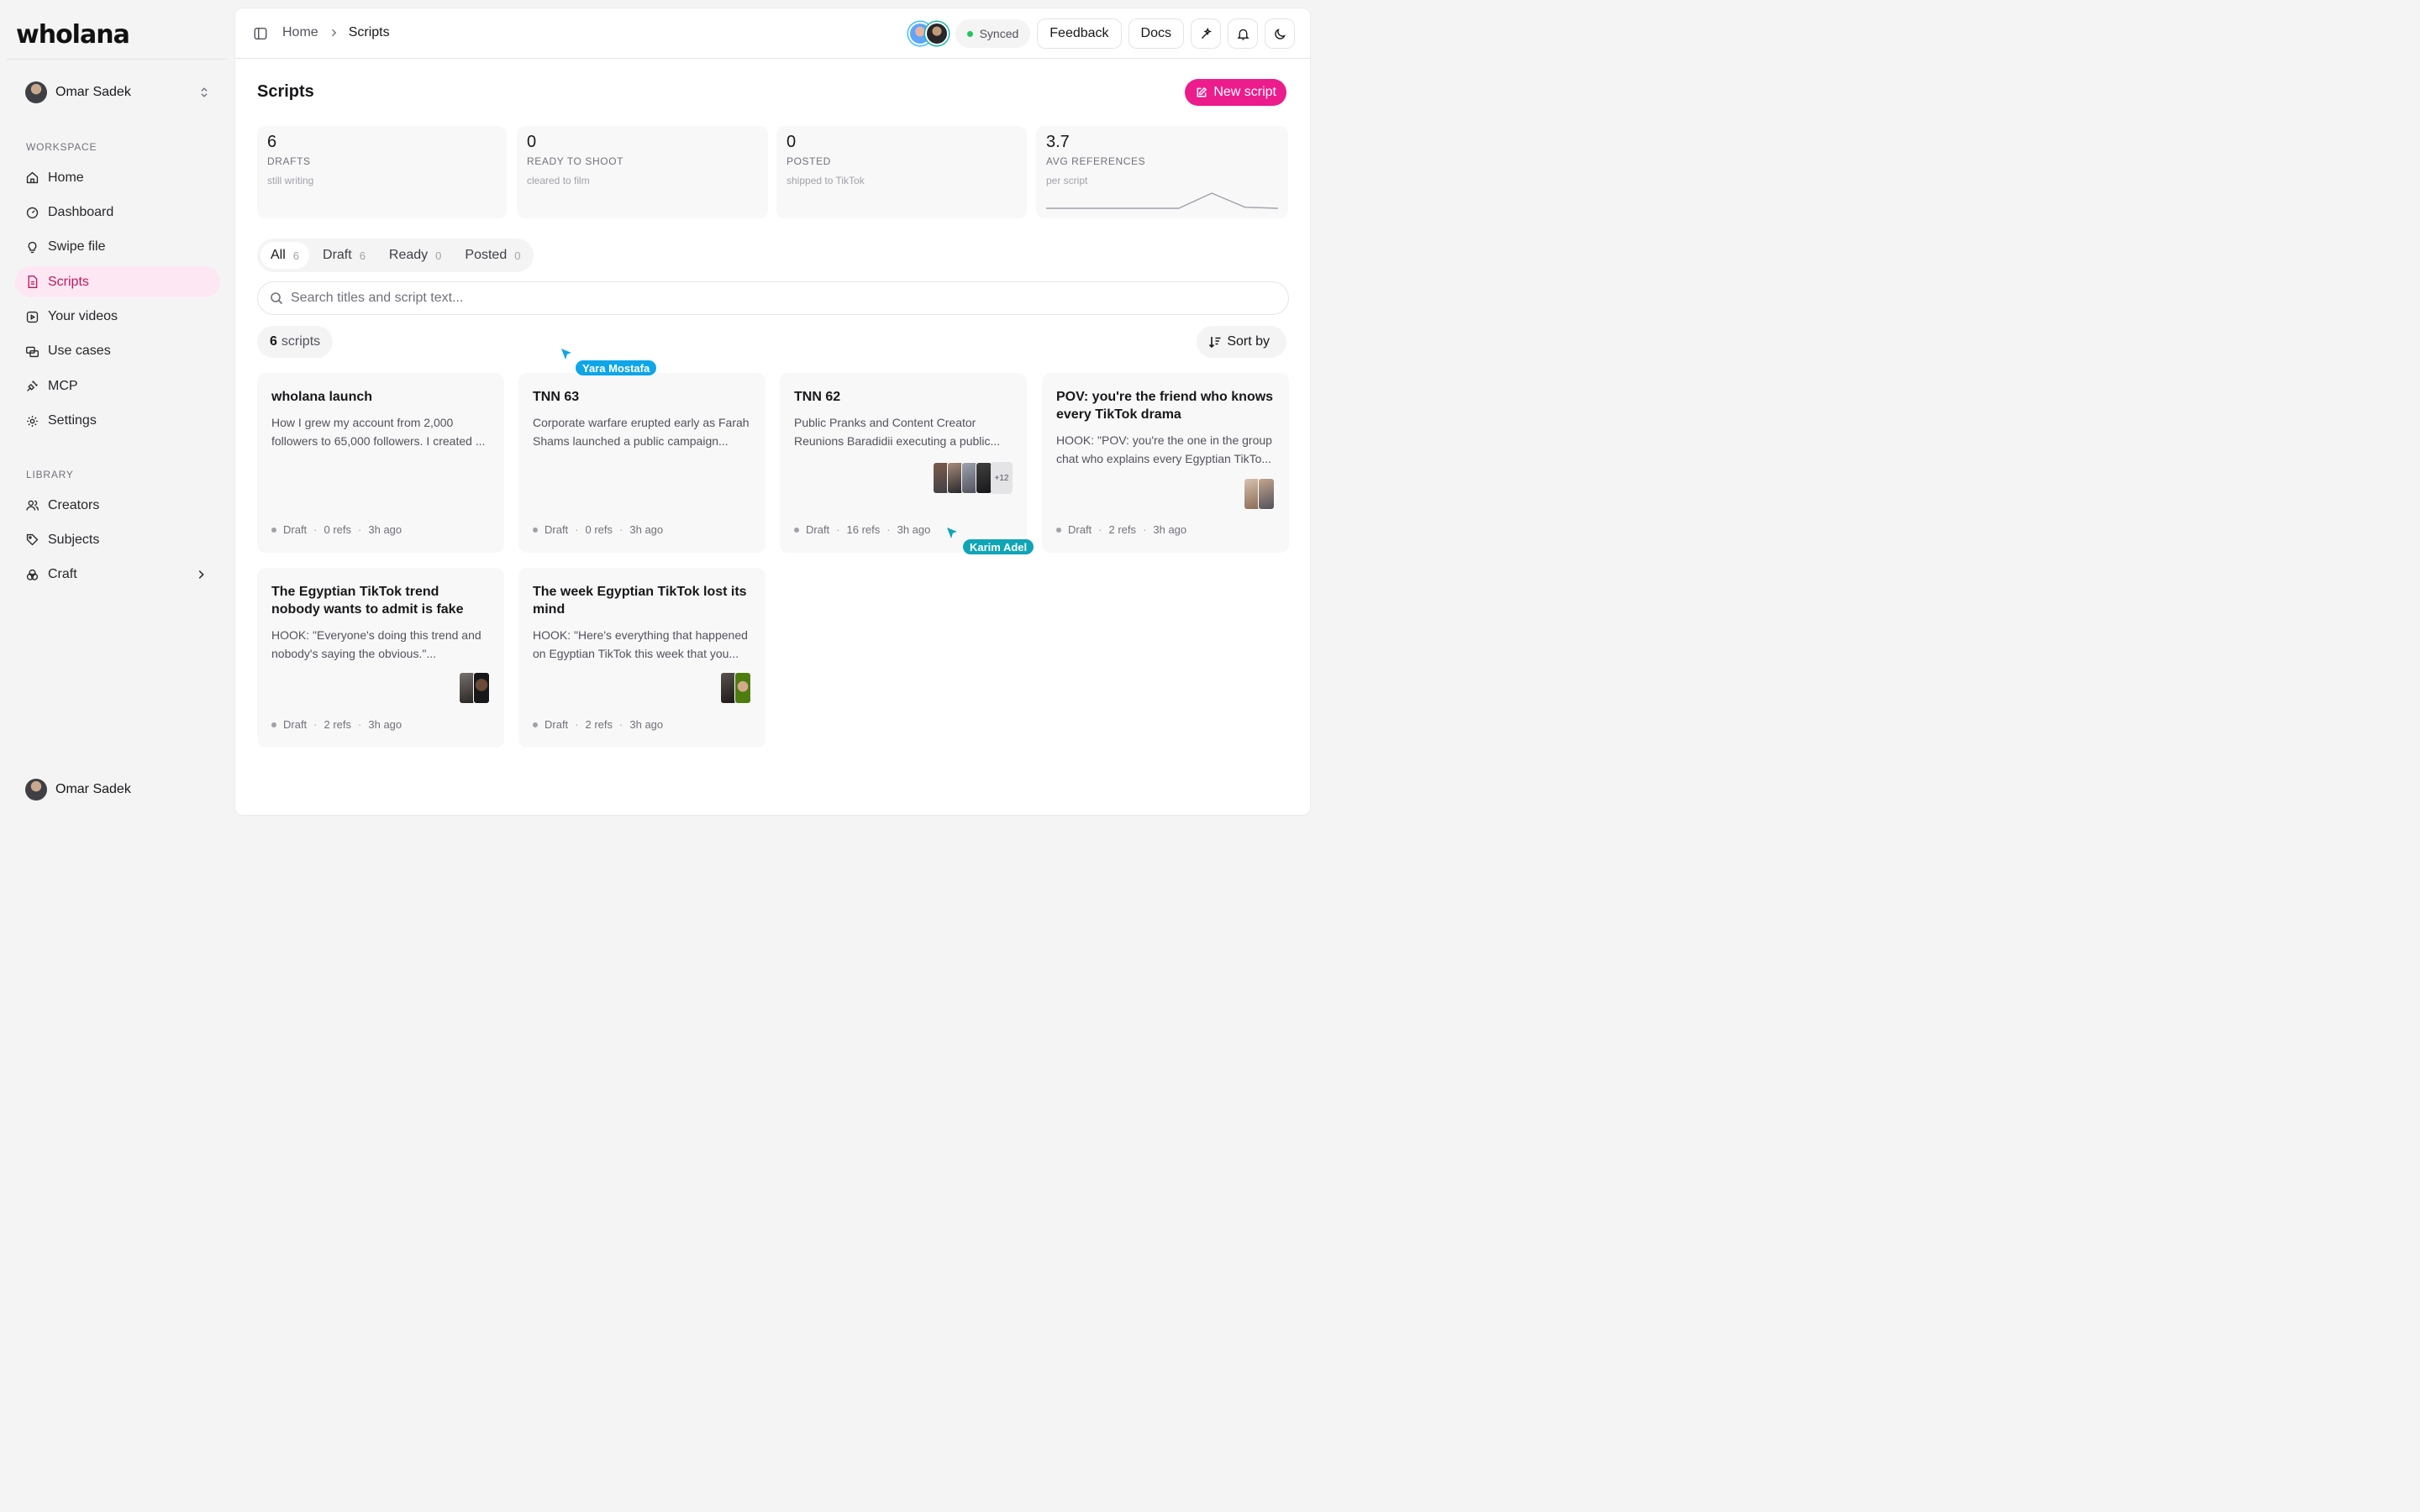 This screenshot has height=1512, width=2420. What do you see at coordinates (575, 161) in the screenshot?
I see `stat-label: READY TO SHOOT` at bounding box center [575, 161].